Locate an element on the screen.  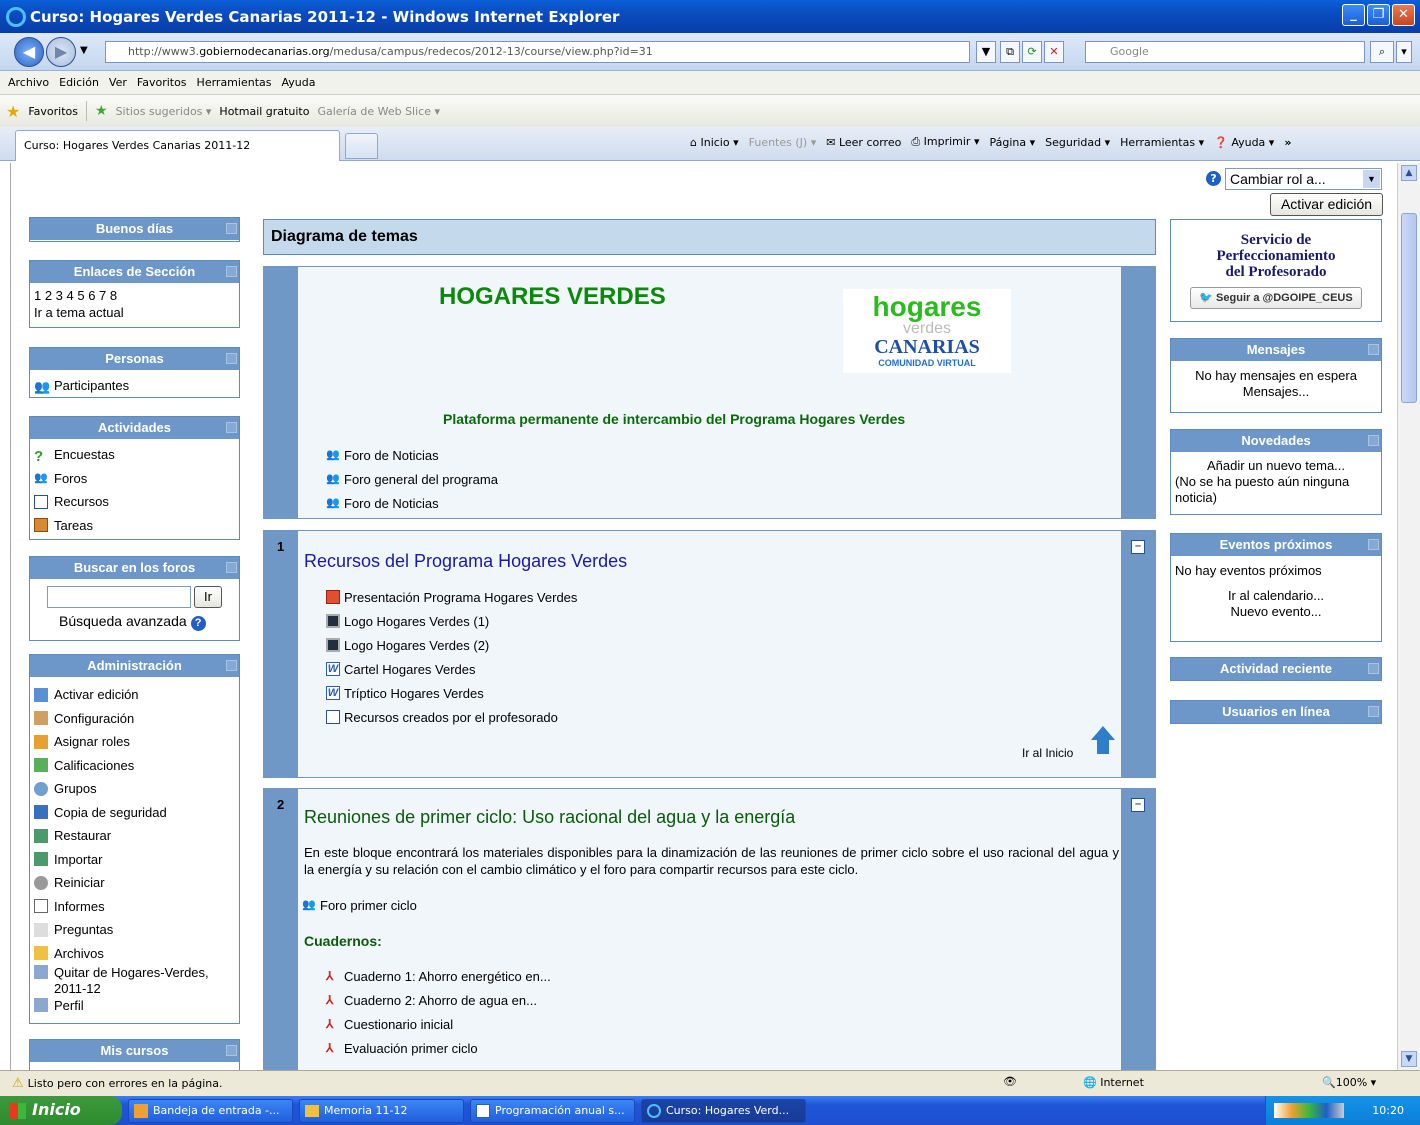
refresh-icon: ⟳ is located at coordinates (1032, 52).